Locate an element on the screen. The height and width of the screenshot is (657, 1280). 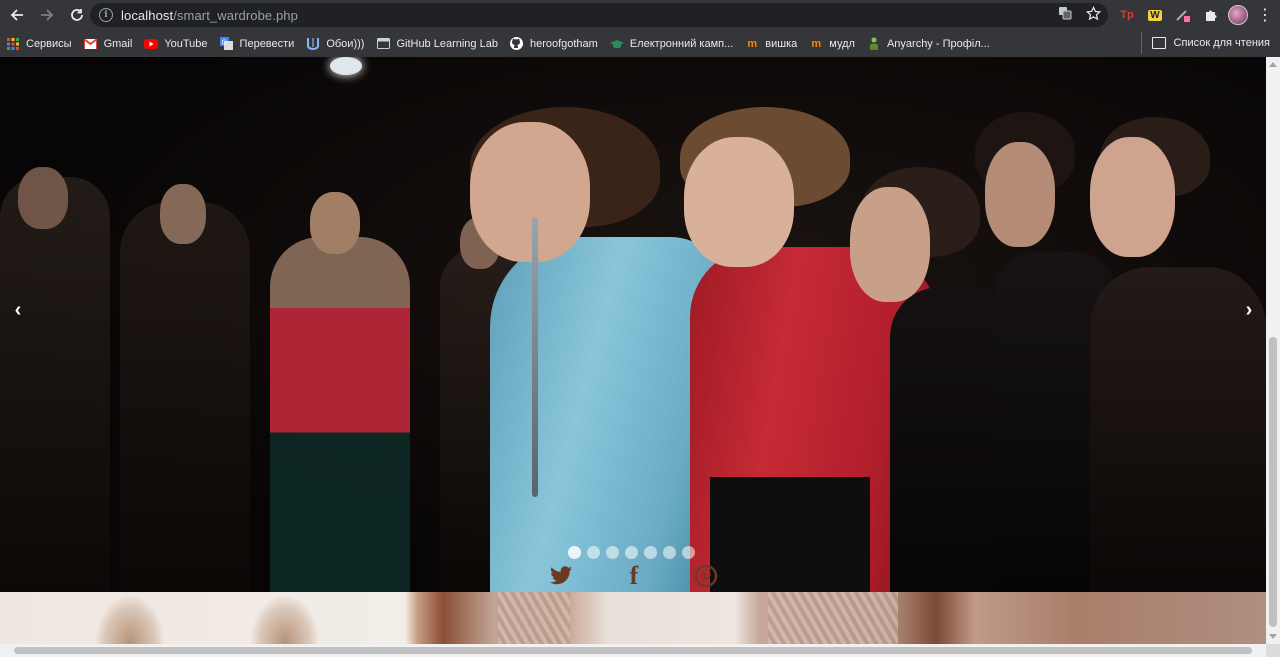
github-lab-icon is located at coordinates (383, 44).